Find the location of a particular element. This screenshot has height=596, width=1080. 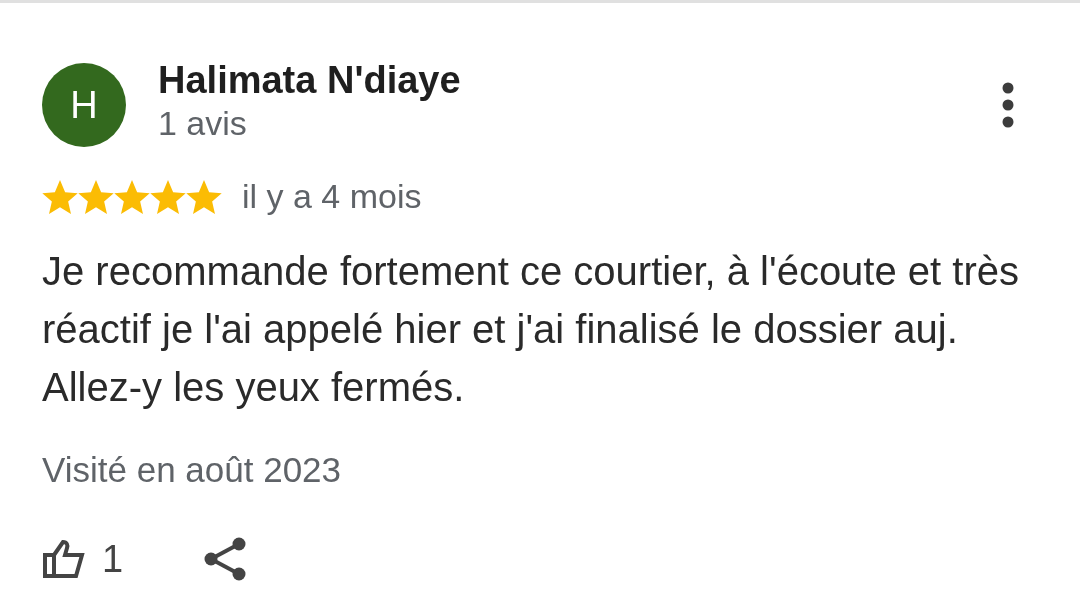

review-count: 1 avis is located at coordinates (202, 123).